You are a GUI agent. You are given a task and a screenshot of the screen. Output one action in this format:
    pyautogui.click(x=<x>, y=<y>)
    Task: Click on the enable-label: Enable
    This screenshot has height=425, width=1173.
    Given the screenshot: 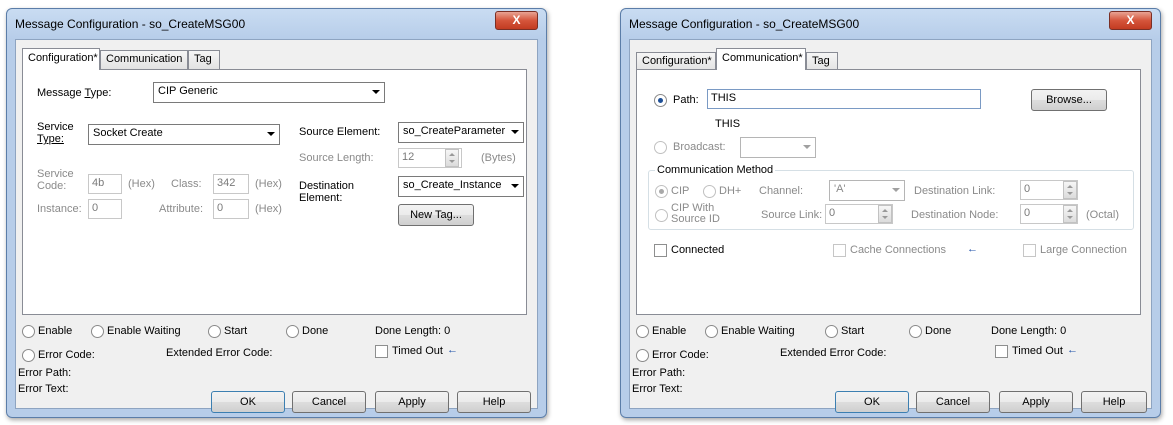 What is the action you would take?
    pyautogui.click(x=55, y=331)
    